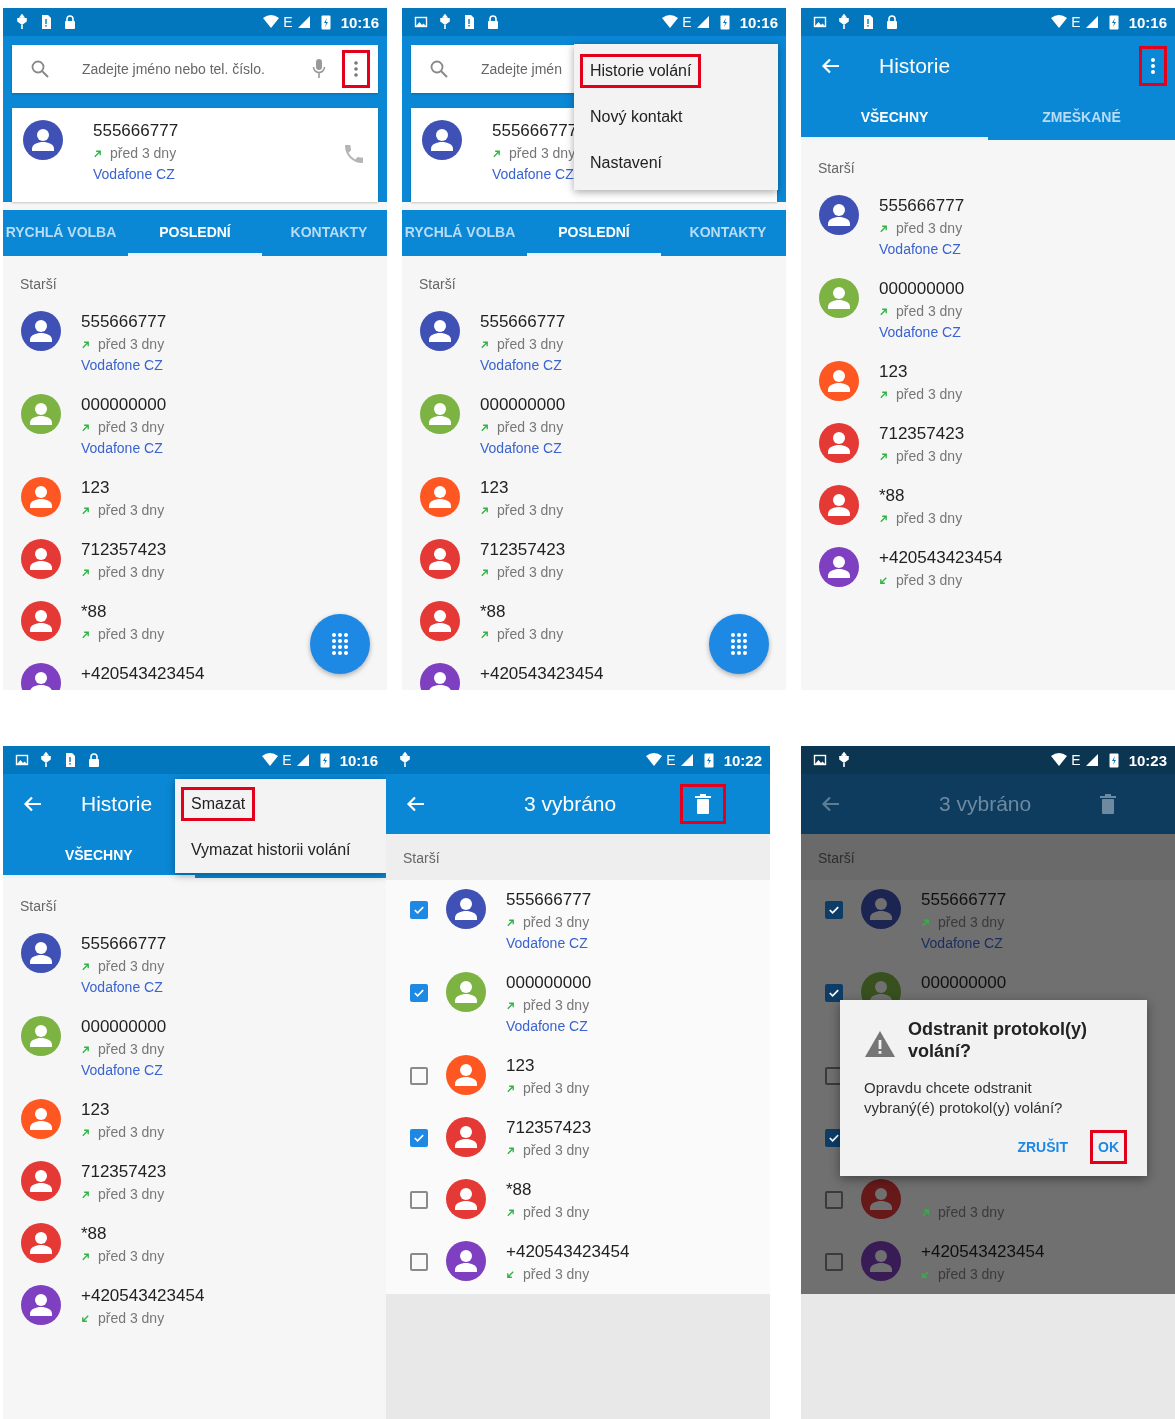 This screenshot has height=1419, width=1175. I want to click on dialog-message: Opravdu chcete odstranit vybraný(é) protokol(y) volání?, so click(964, 1098).